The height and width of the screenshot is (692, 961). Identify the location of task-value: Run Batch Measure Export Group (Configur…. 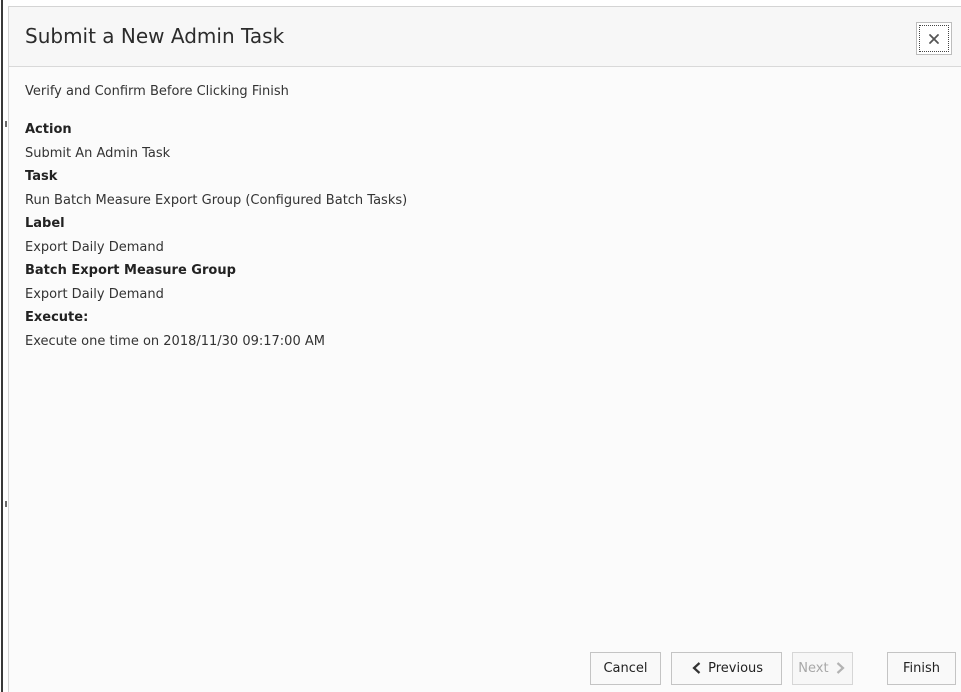
(216, 200).